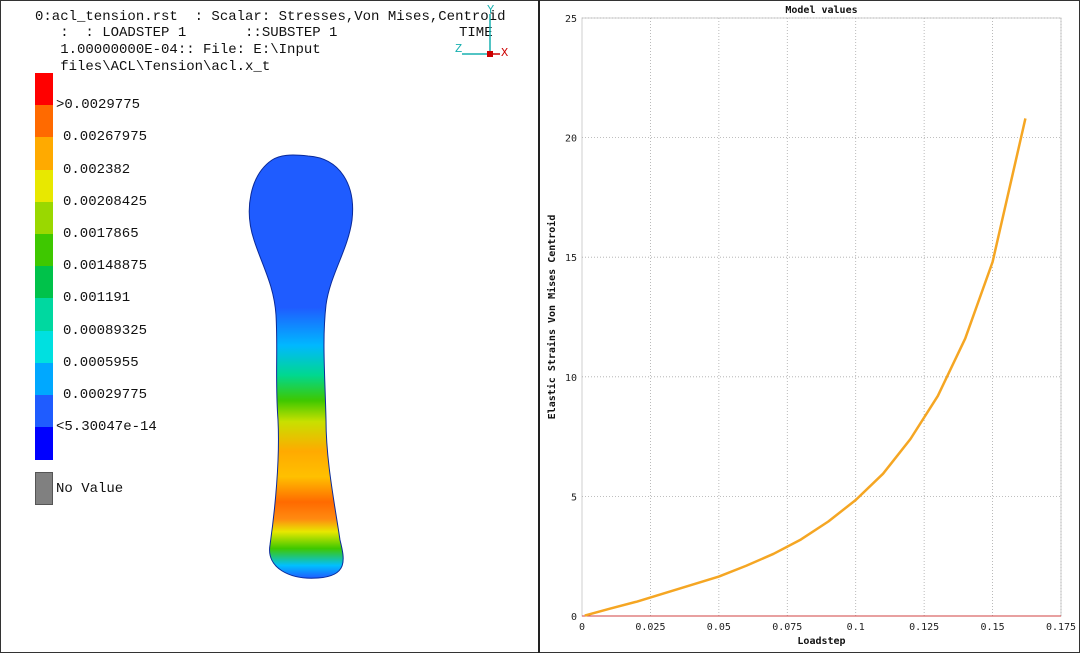 Image resolution: width=1080 pixels, height=653 pixels. Describe the element at coordinates (459, 49) in the screenshot. I see `triad-z-label: Z` at that location.